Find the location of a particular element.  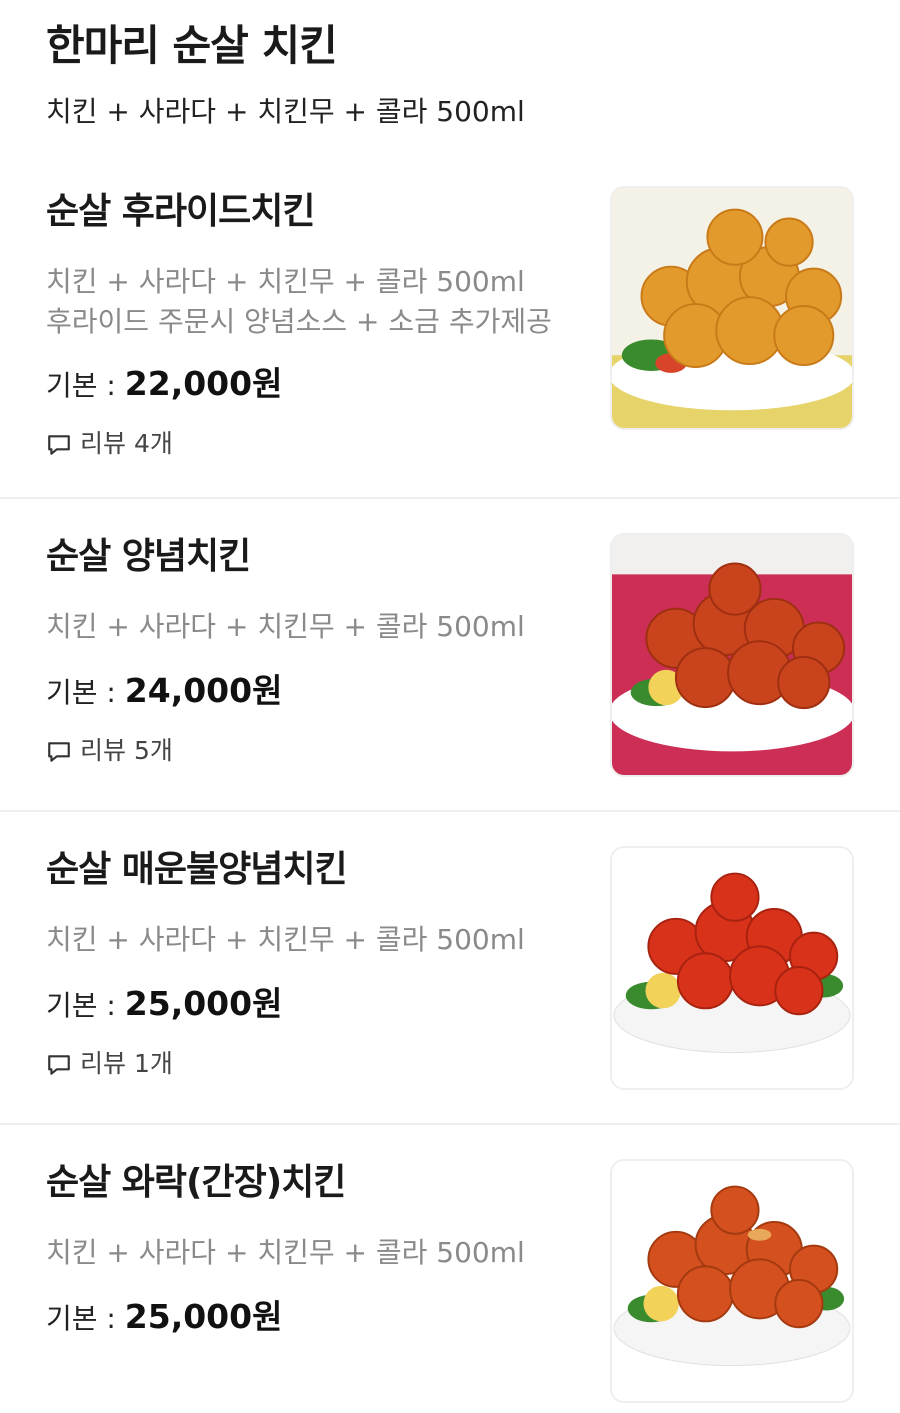

review-count: 리뷰 4개 is located at coordinates (109, 444).